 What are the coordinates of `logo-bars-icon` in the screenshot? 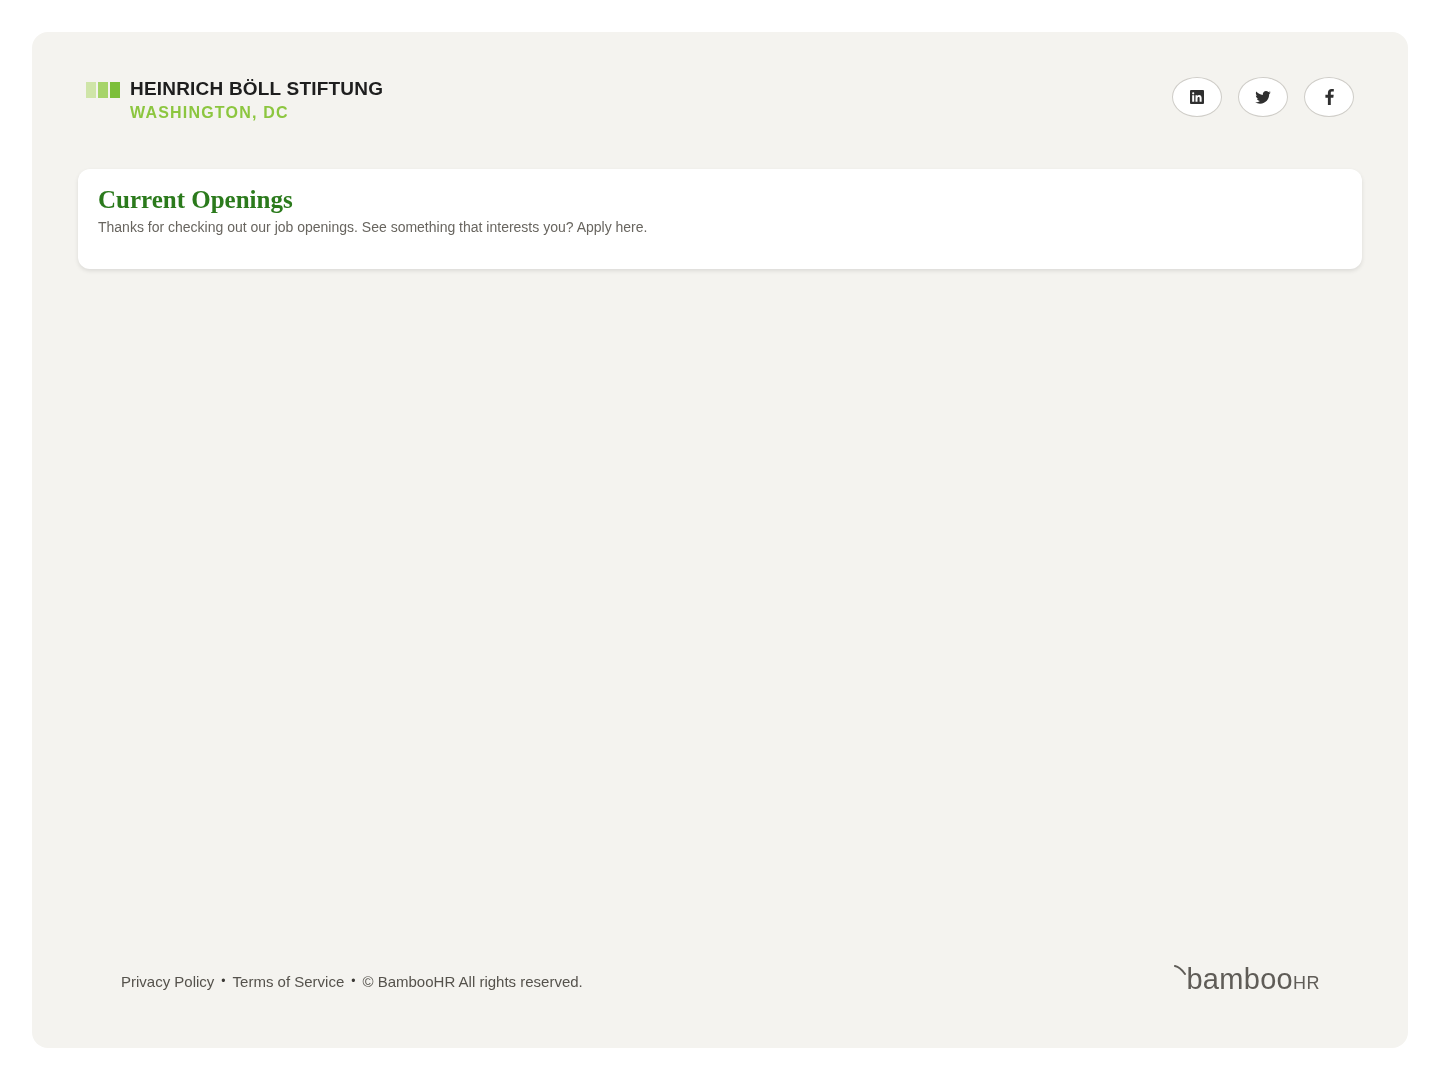 It's located at (103, 90).